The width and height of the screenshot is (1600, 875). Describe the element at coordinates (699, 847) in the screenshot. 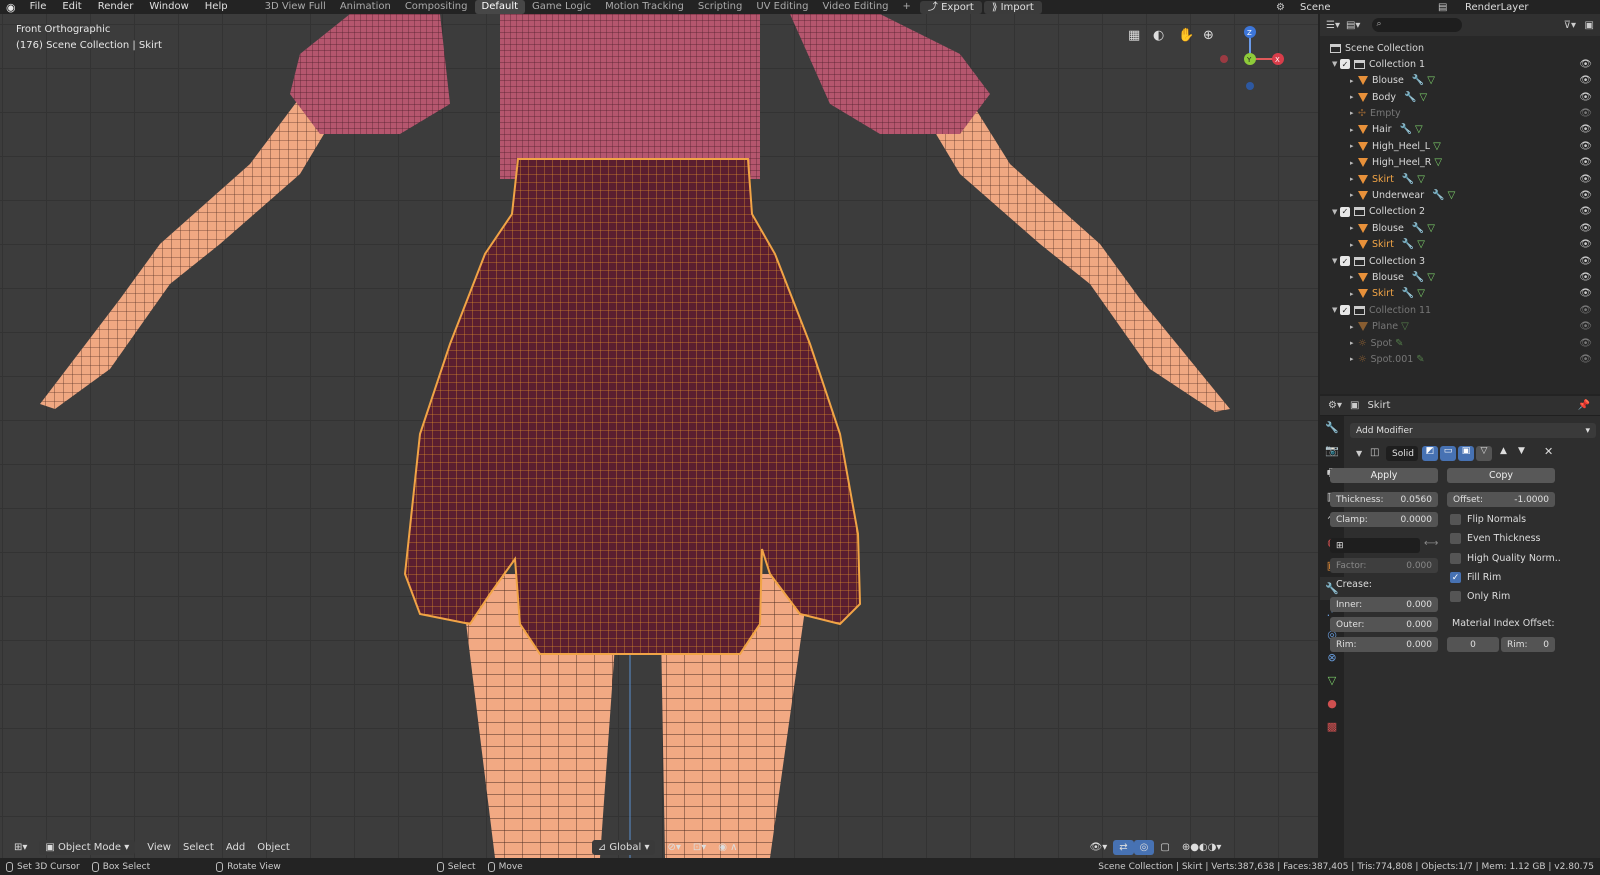

I see `snap-icon: ⊡▾` at that location.